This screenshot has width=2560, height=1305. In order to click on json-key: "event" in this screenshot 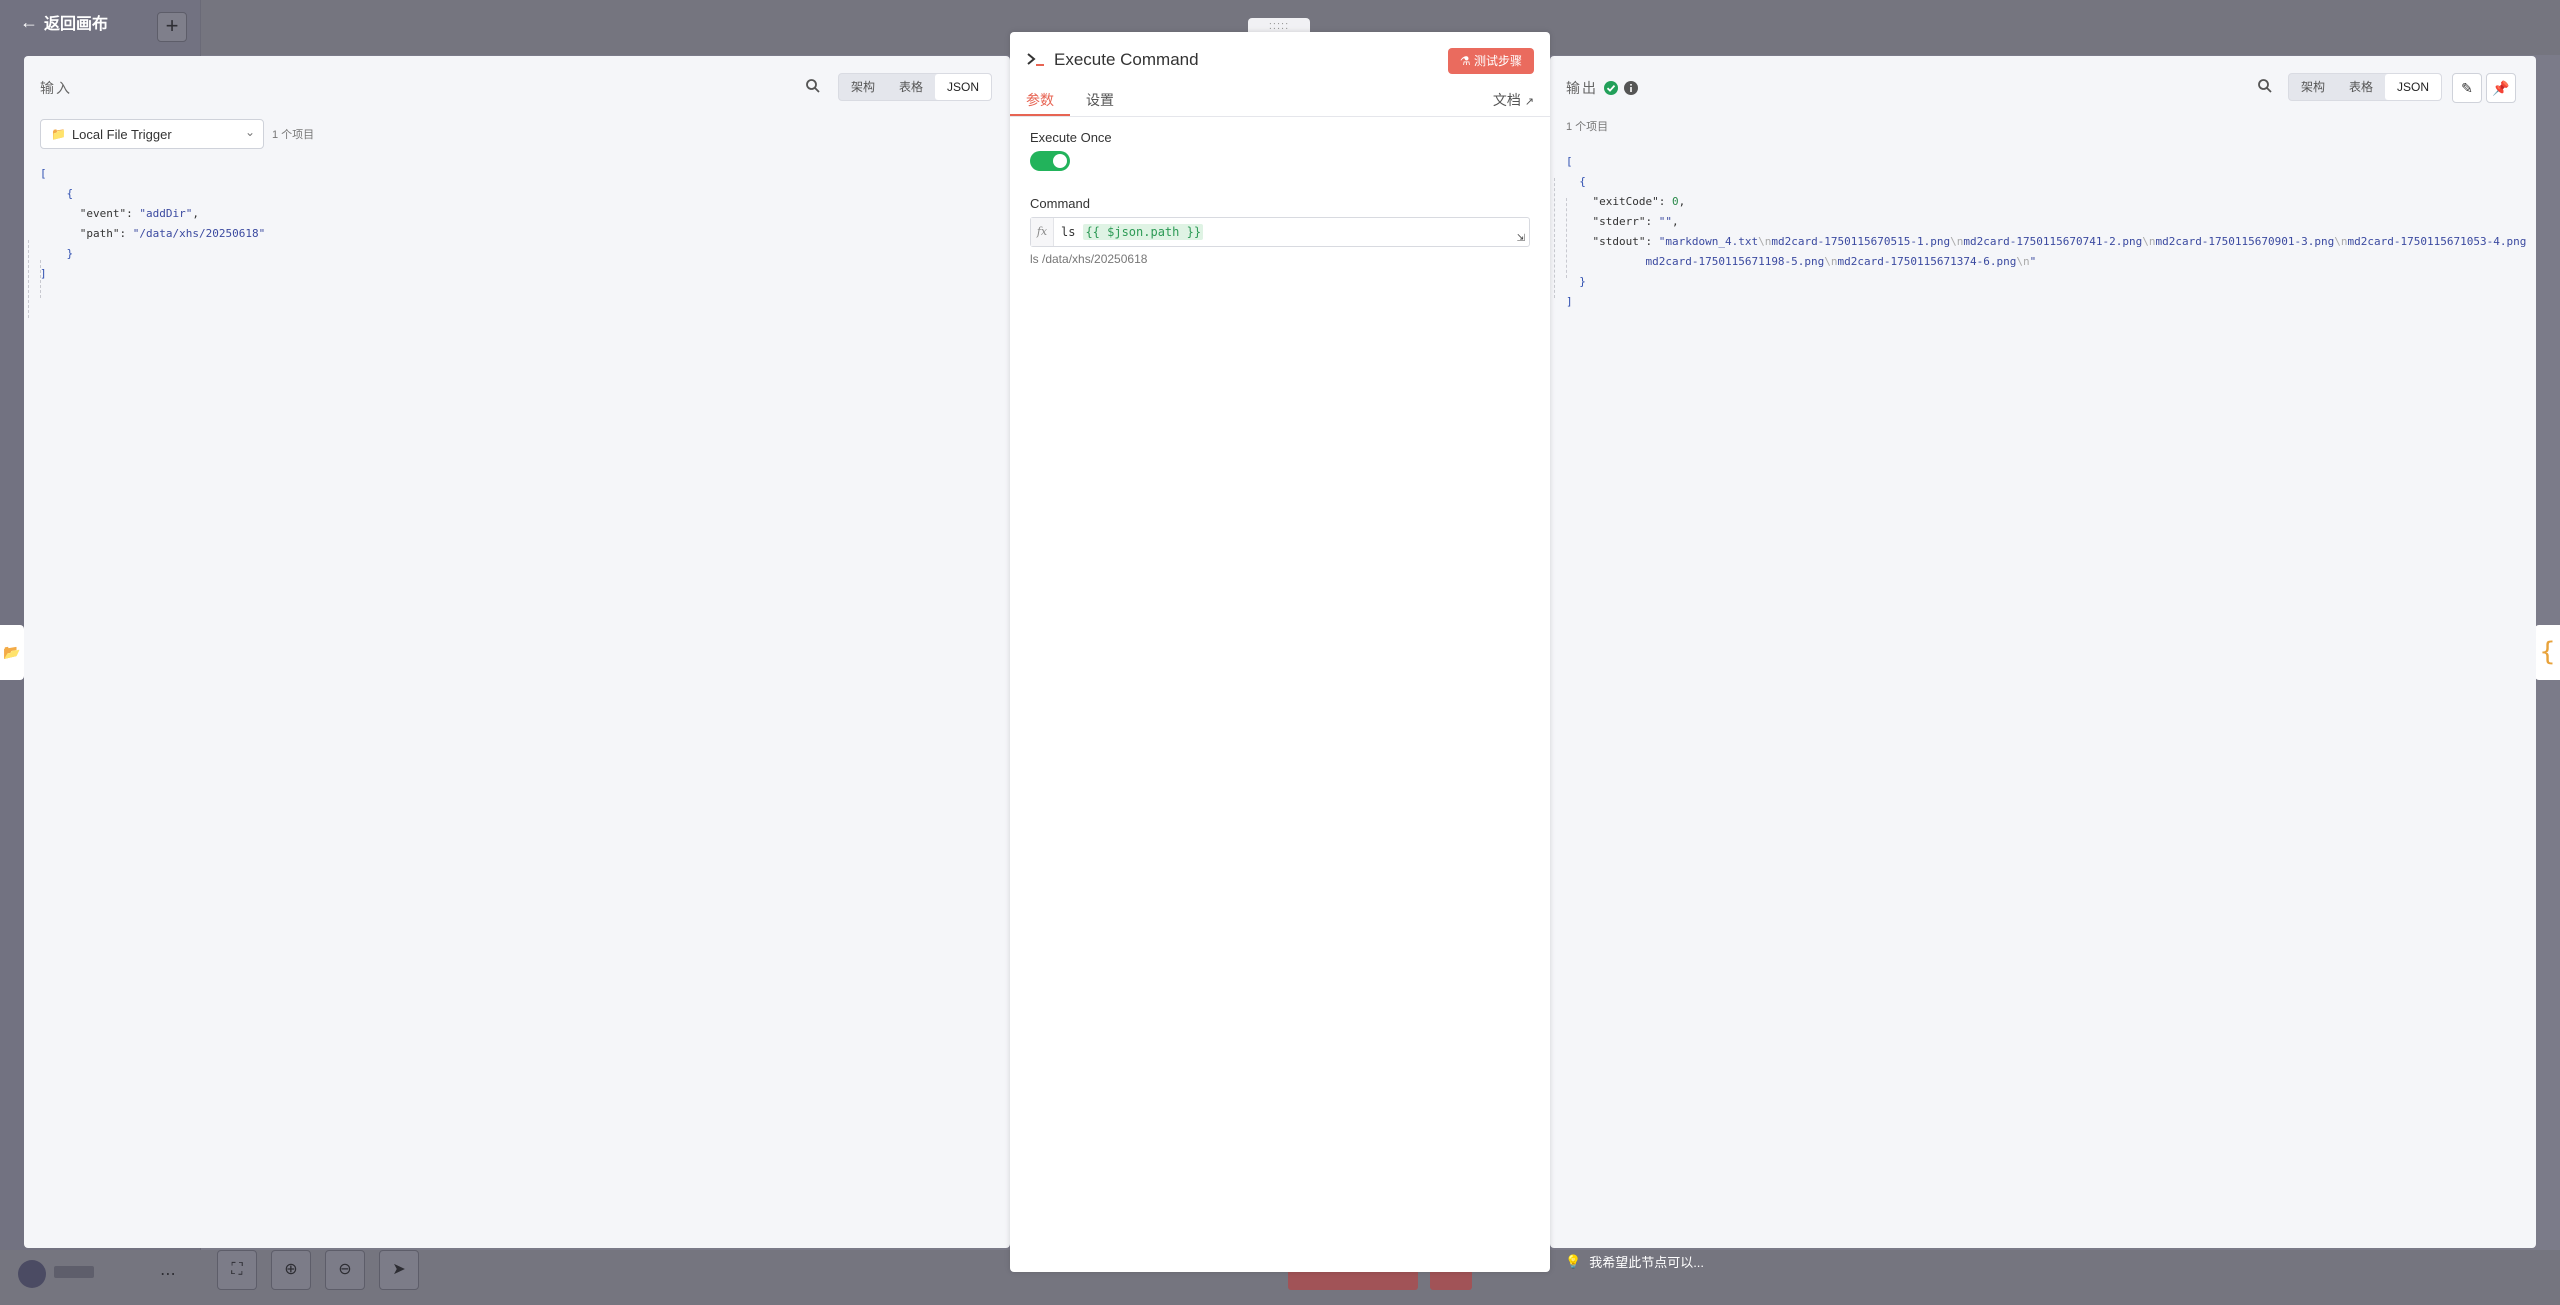, I will do `click(103, 213)`.